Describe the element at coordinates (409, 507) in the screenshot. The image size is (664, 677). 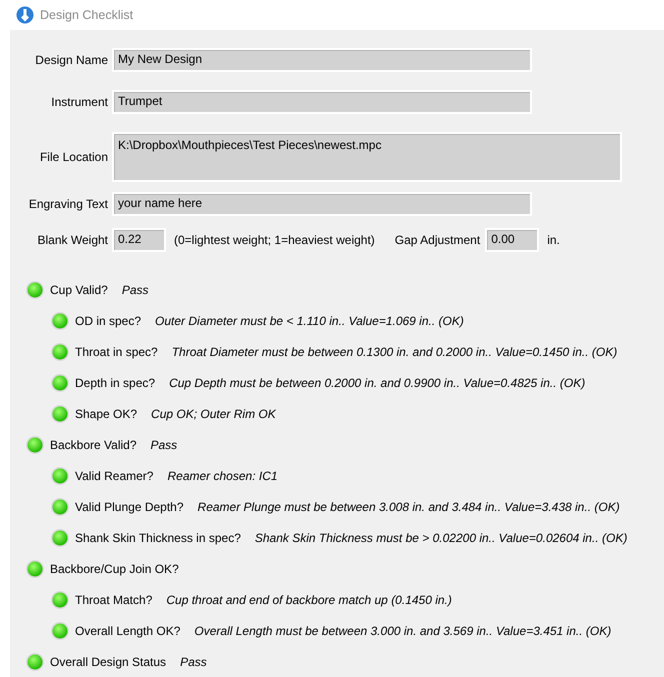
I see `check-result: Reamer Plunge must be between 3.008 in. and 3.484 in.. Value=3.438 in.. (OK)` at that location.